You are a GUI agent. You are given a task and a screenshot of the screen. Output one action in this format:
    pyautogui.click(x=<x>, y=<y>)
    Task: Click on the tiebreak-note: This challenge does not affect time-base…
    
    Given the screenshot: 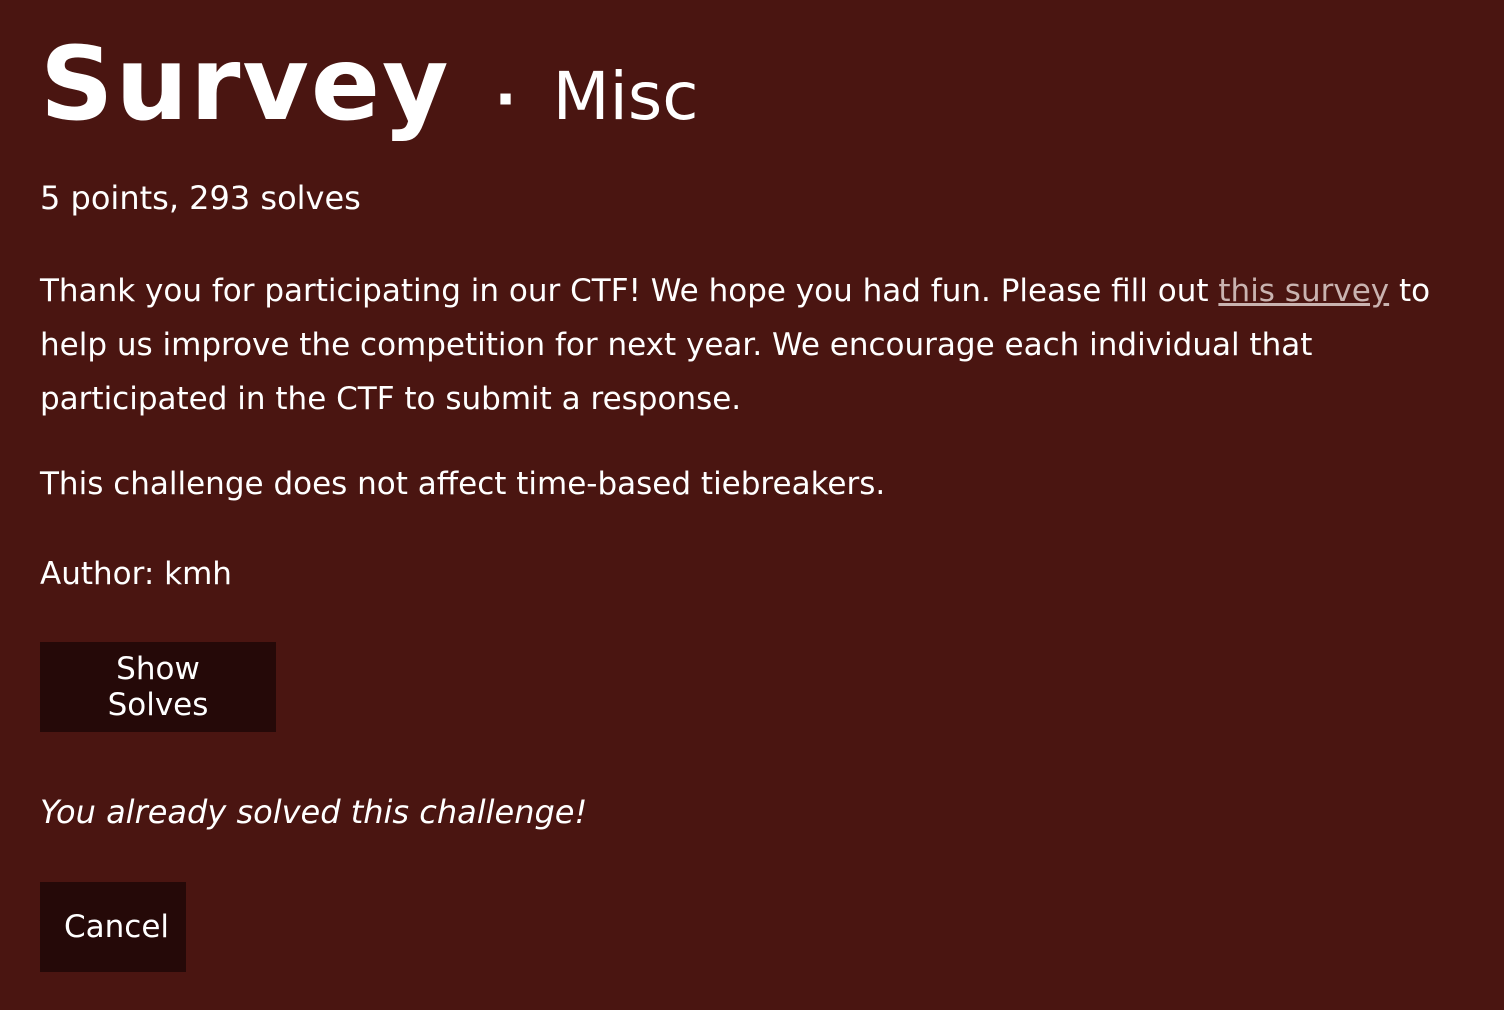 What is the action you would take?
    pyautogui.click(x=463, y=484)
    